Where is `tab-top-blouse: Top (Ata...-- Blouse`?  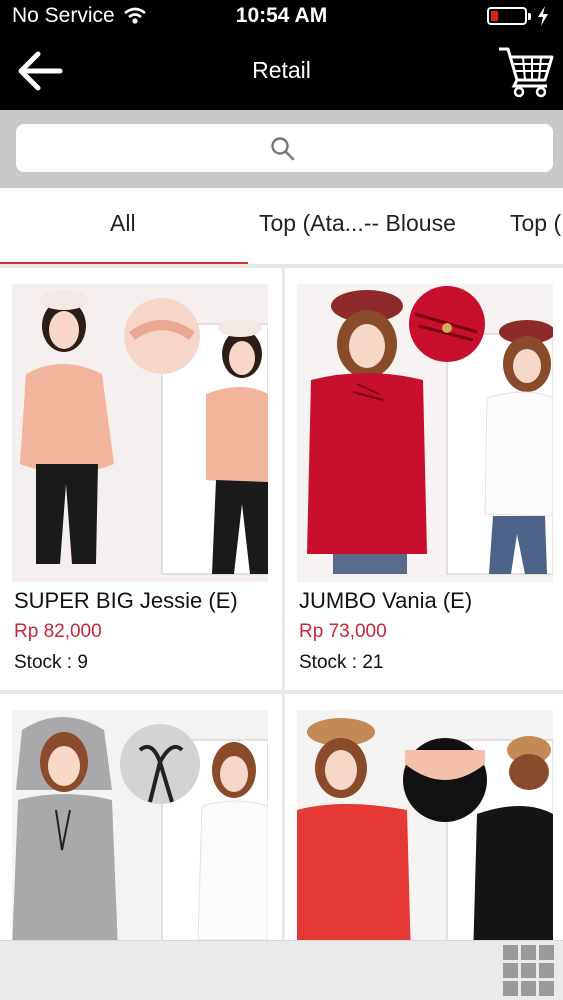 tab-top-blouse: Top (Ata...-- Blouse is located at coordinates (357, 223).